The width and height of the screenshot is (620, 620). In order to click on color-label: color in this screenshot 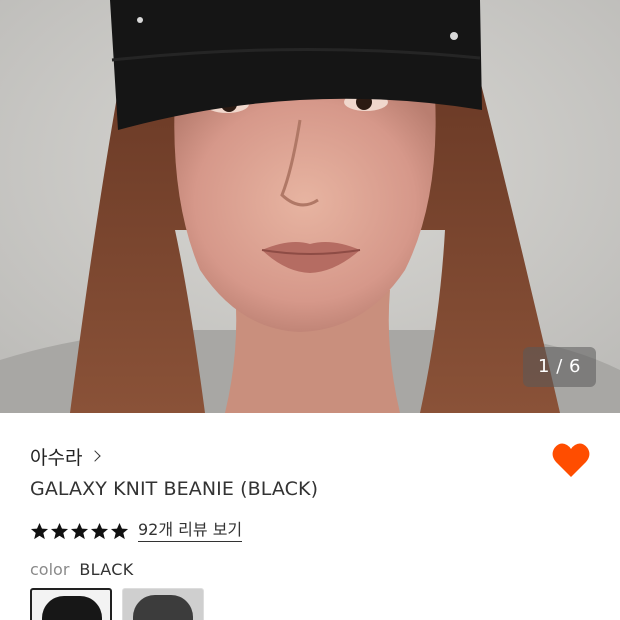, I will do `click(50, 569)`.